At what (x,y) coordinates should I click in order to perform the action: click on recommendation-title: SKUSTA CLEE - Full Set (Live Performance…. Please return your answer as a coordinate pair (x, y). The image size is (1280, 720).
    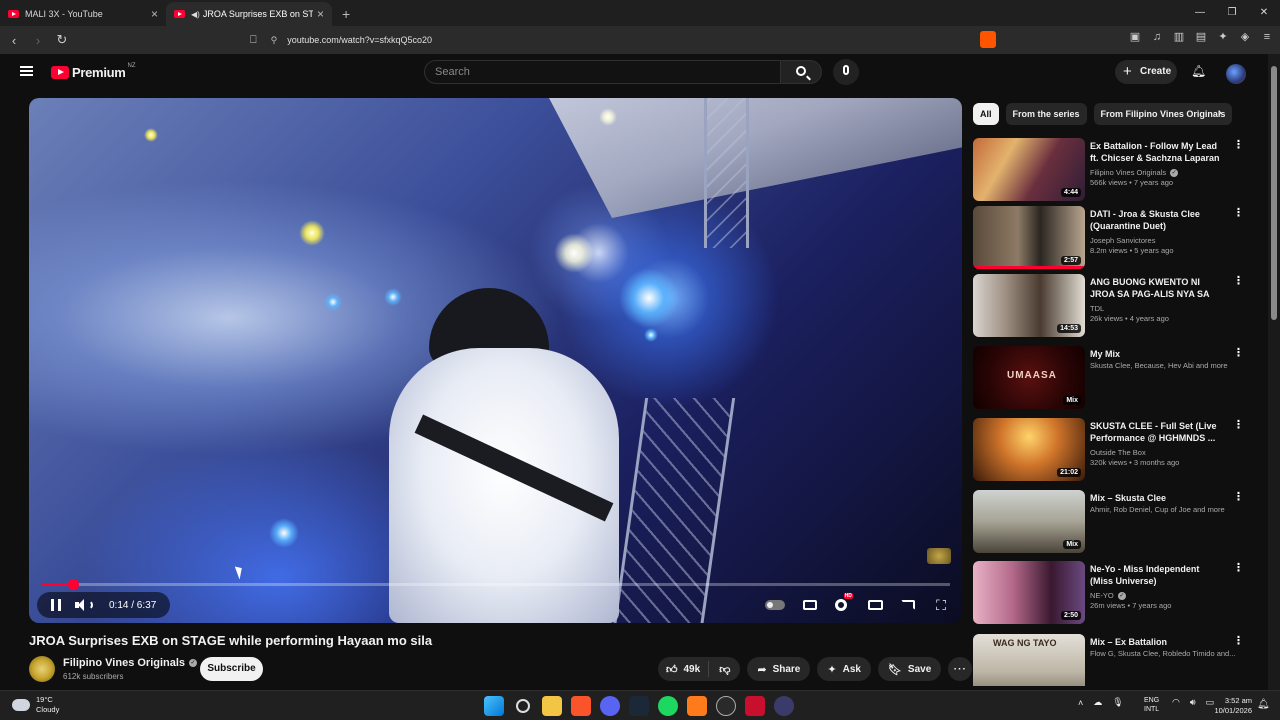
    Looking at the image, I should click on (1156, 432).